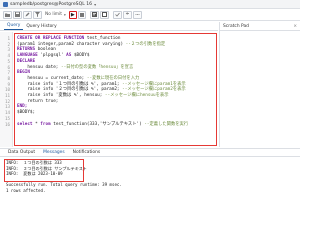  I want to click on play-icon: ▶, so click(72, 14).